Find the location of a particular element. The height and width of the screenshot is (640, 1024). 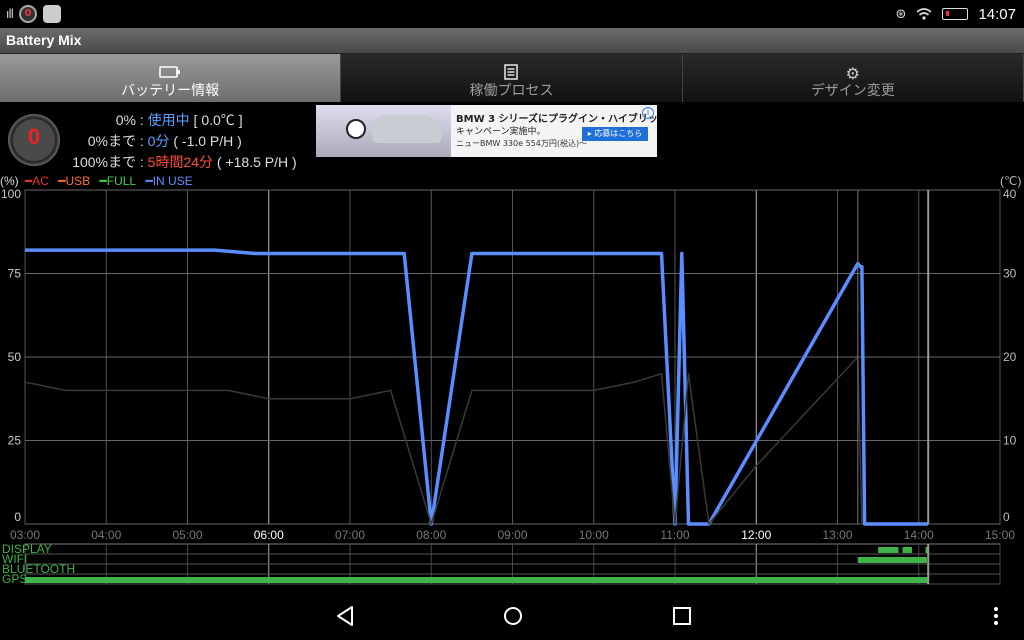

status-left: ıll 0 is located at coordinates (34, 14).